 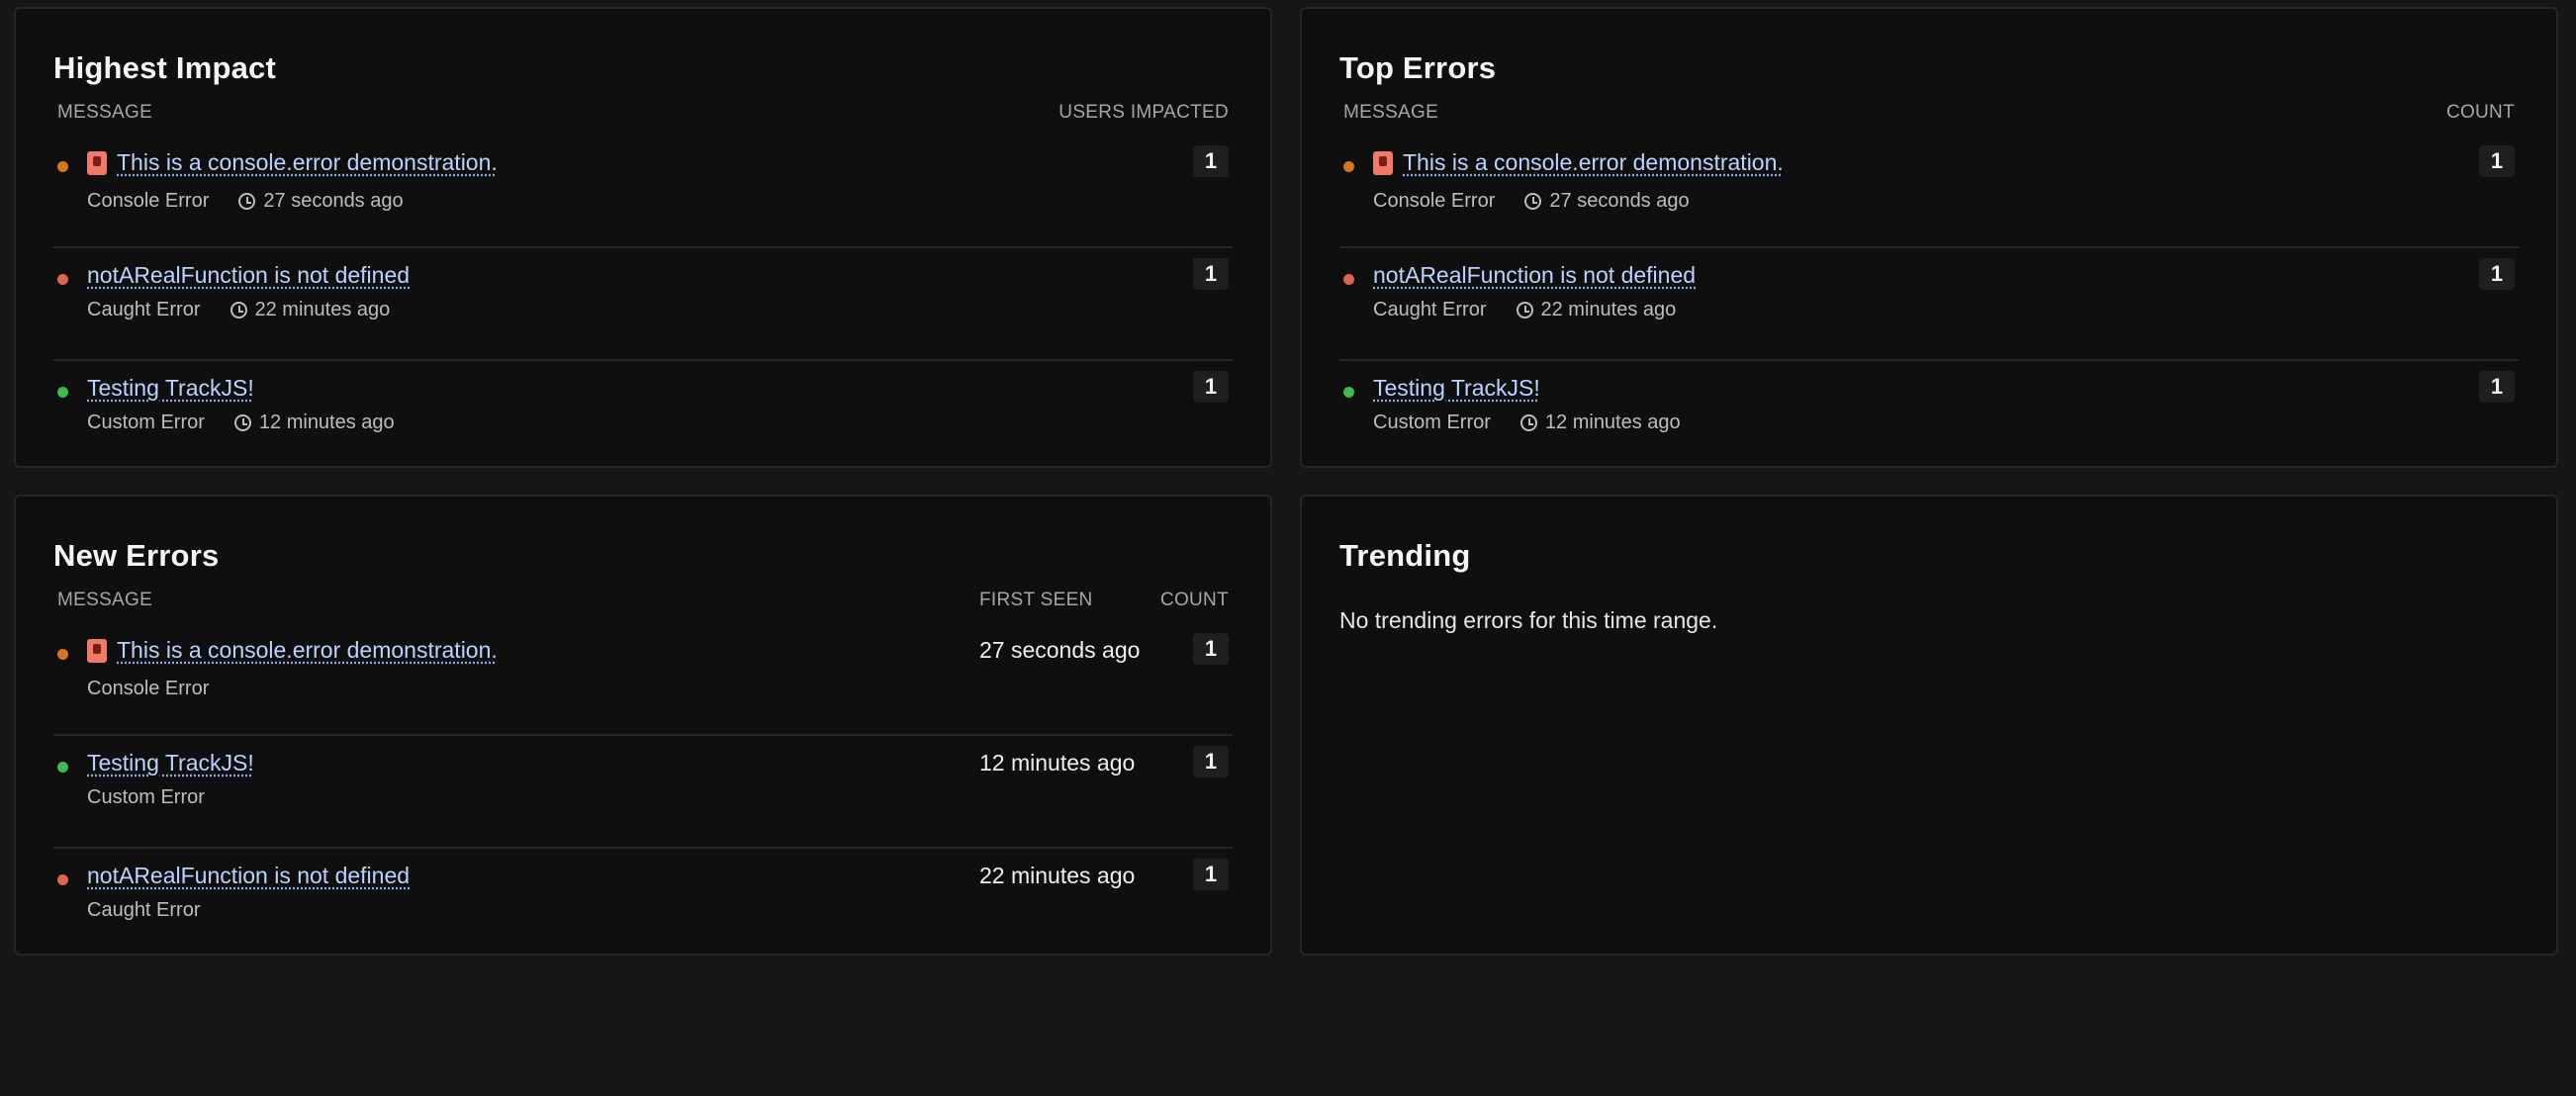 I want to click on panel-title: Highest Impact, so click(x=165, y=67).